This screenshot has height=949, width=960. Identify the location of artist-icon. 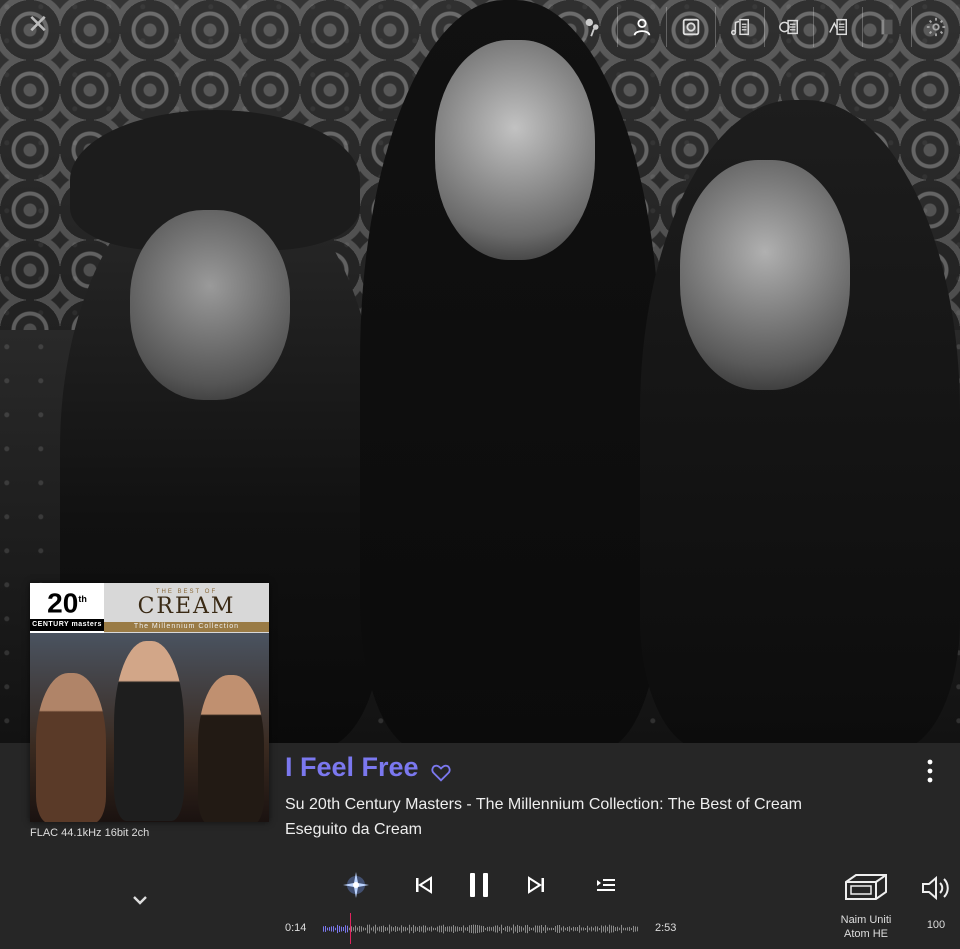
(642, 27).